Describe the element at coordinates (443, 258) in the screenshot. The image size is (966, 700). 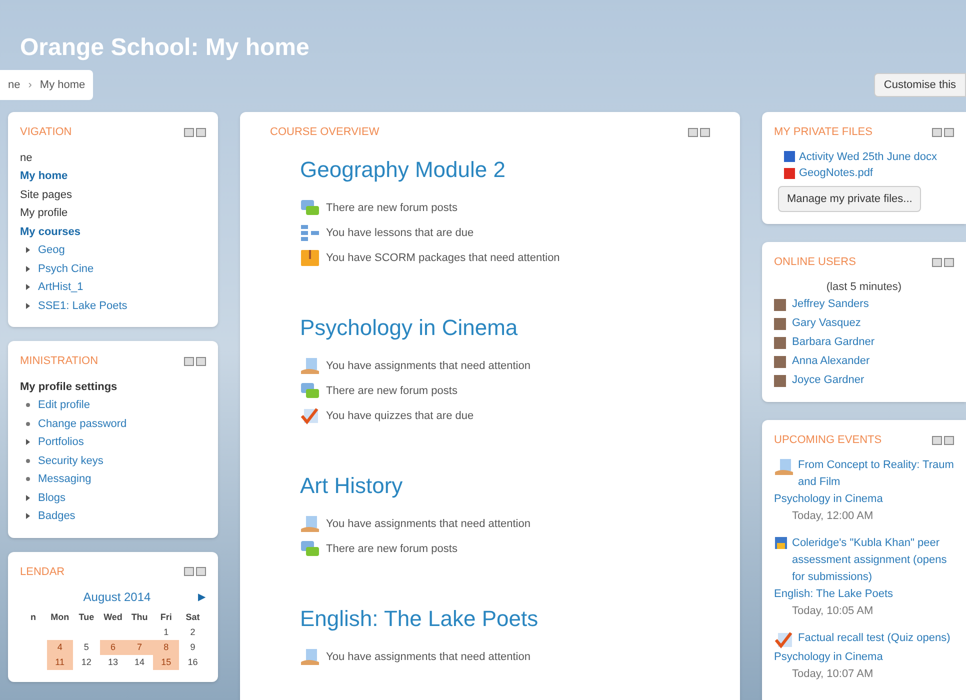
I see `notice-text: You have SCORM packages that need attention` at that location.